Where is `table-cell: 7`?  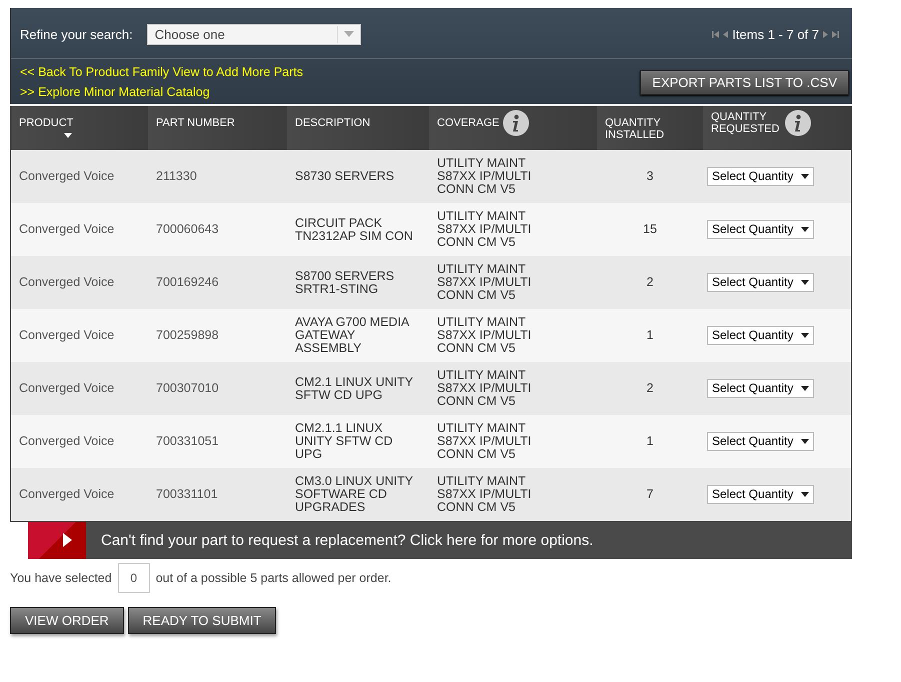
table-cell: 7 is located at coordinates (650, 494).